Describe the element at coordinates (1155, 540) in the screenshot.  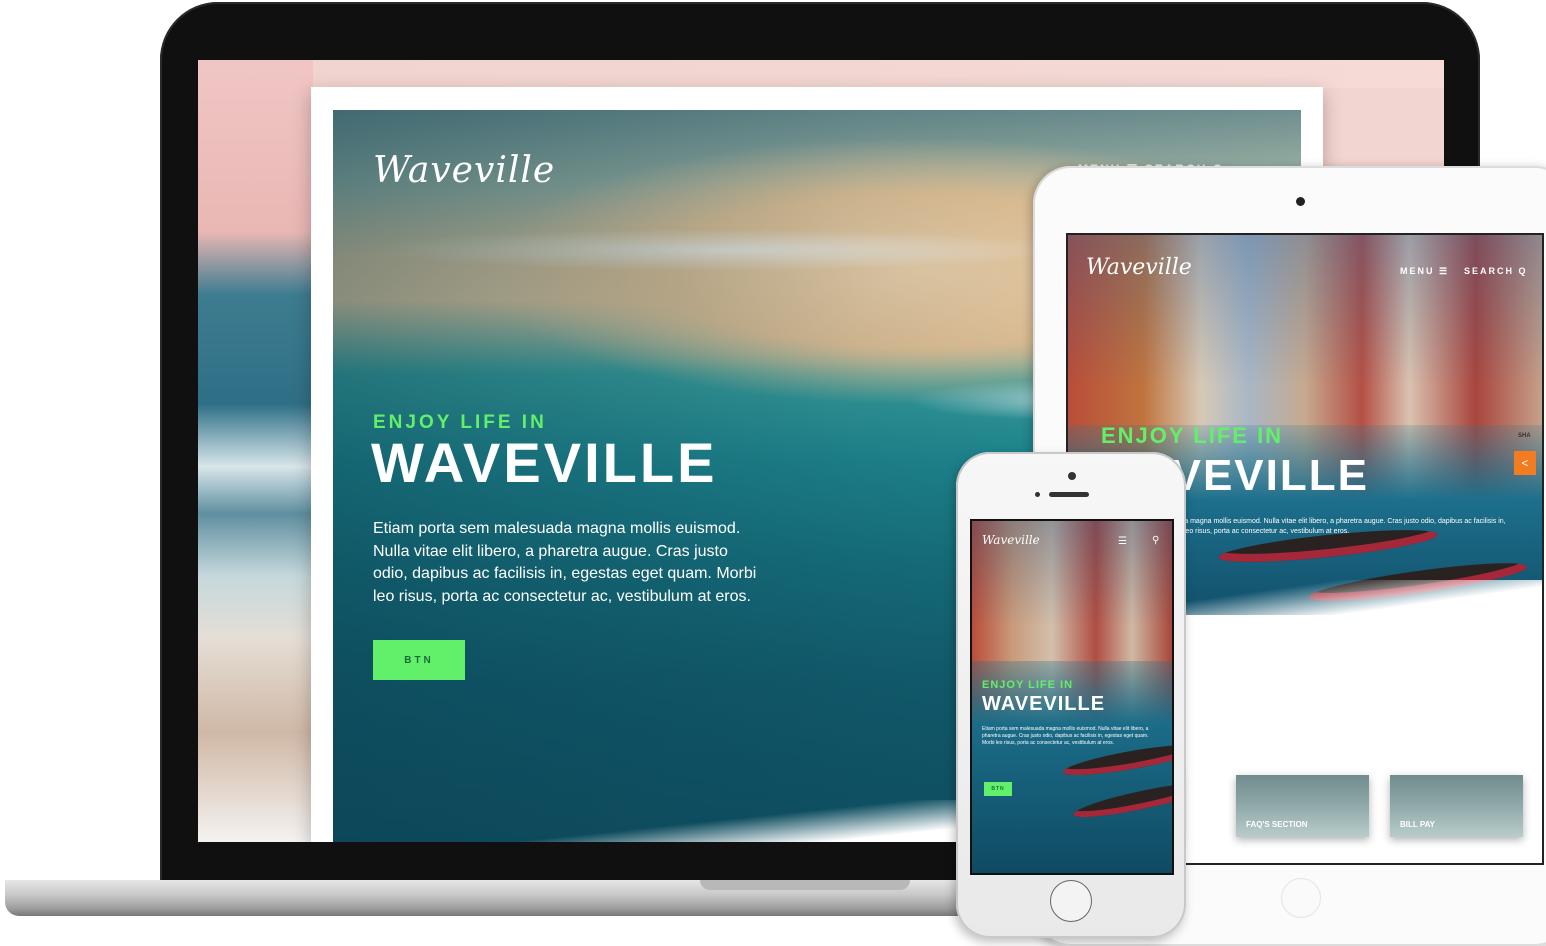
I see `search-icon: ⚲` at that location.